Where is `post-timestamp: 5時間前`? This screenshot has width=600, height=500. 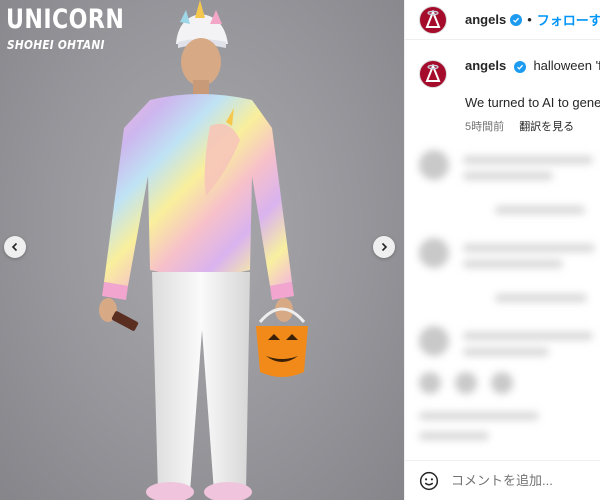
post-timestamp: 5時間前 is located at coordinates (485, 127).